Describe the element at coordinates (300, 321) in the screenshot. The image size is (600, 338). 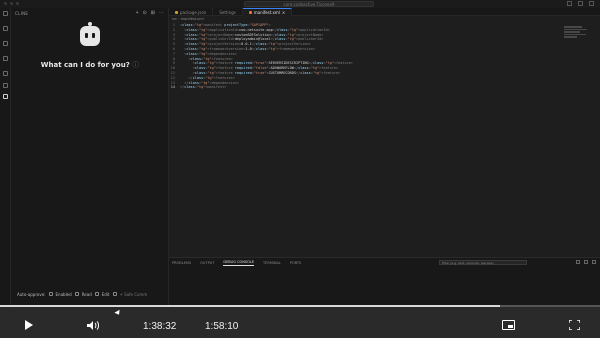
I see `video-player-controls: 1:38:32 1:58:10` at that location.